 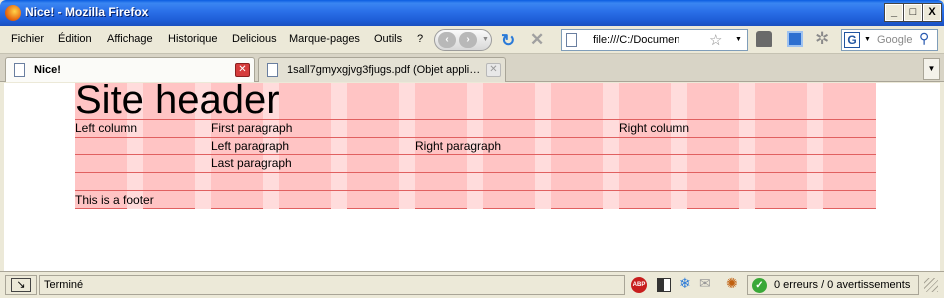 What do you see at coordinates (867, 39) in the screenshot?
I see `search-engine-dropdown-icon: ▼` at bounding box center [867, 39].